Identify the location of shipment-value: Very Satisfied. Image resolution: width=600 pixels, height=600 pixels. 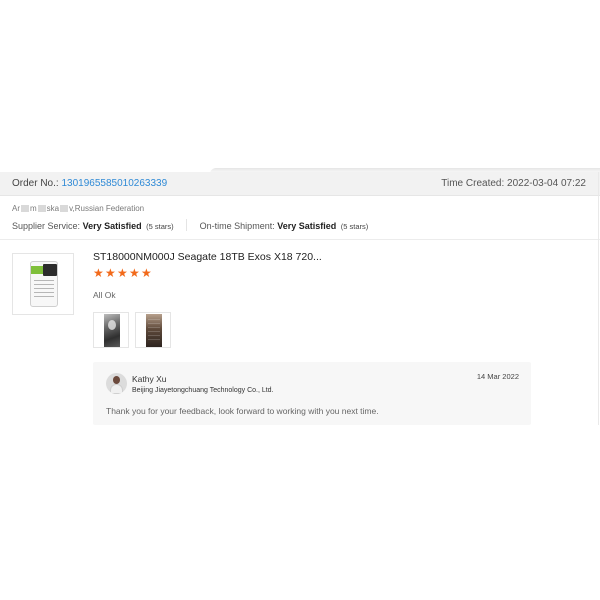
(307, 226).